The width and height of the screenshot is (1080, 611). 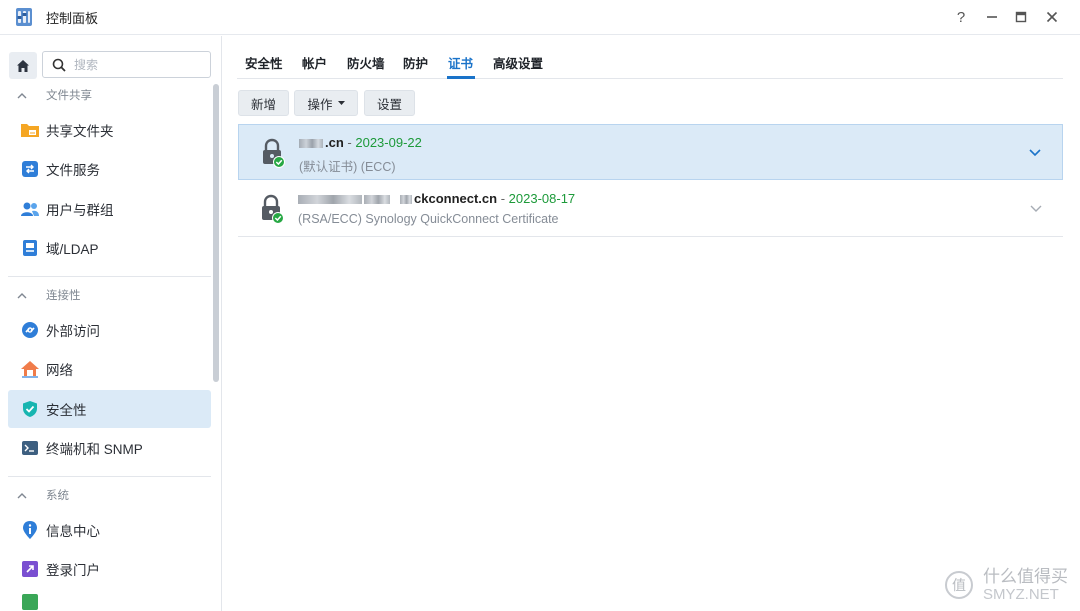 What do you see at coordinates (139, 65) in the screenshot?
I see `search-input` at bounding box center [139, 65].